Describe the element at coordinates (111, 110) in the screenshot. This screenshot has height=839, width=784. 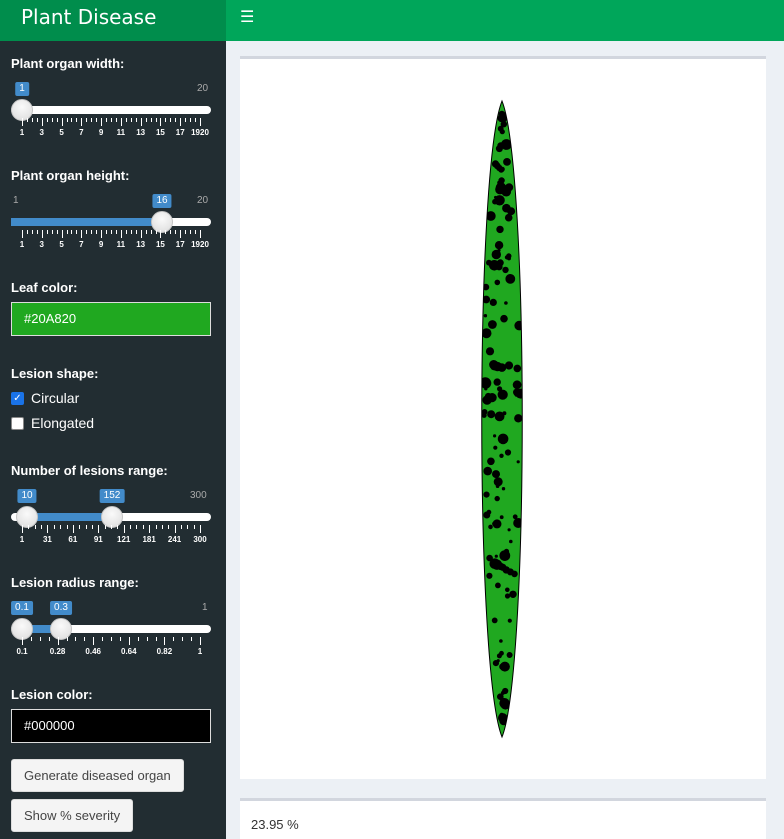
I see `slider-track` at that location.